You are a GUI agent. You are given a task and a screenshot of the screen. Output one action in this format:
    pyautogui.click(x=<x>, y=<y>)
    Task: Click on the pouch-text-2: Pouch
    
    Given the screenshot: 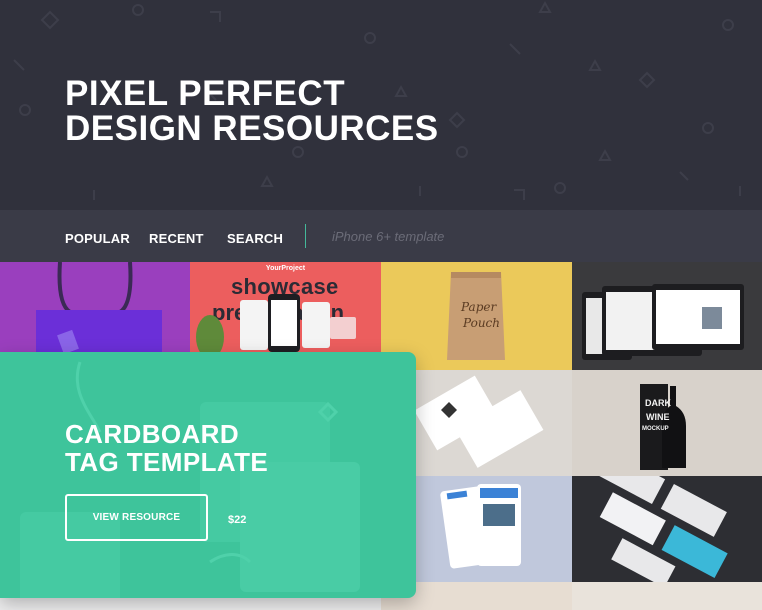 What is the action you would take?
    pyautogui.click(x=481, y=323)
    